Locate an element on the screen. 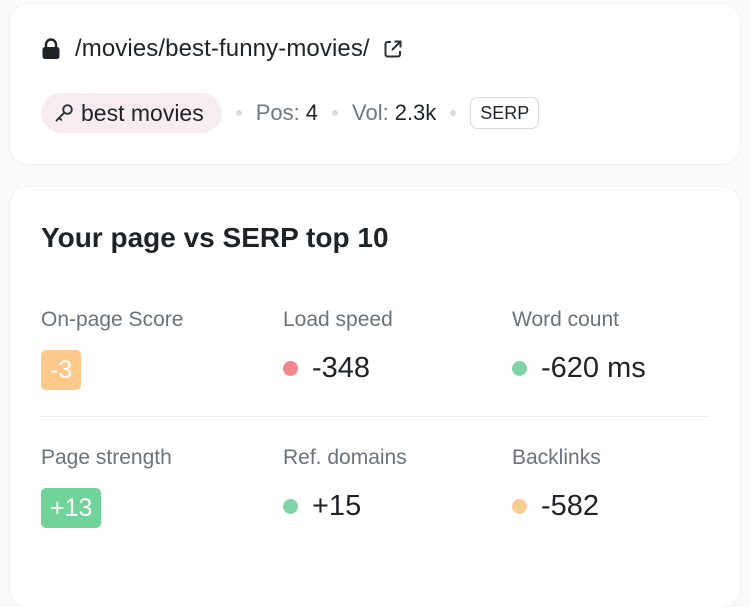 This screenshot has height=607, width=750. ref-domains-value: +15 is located at coordinates (322, 506).